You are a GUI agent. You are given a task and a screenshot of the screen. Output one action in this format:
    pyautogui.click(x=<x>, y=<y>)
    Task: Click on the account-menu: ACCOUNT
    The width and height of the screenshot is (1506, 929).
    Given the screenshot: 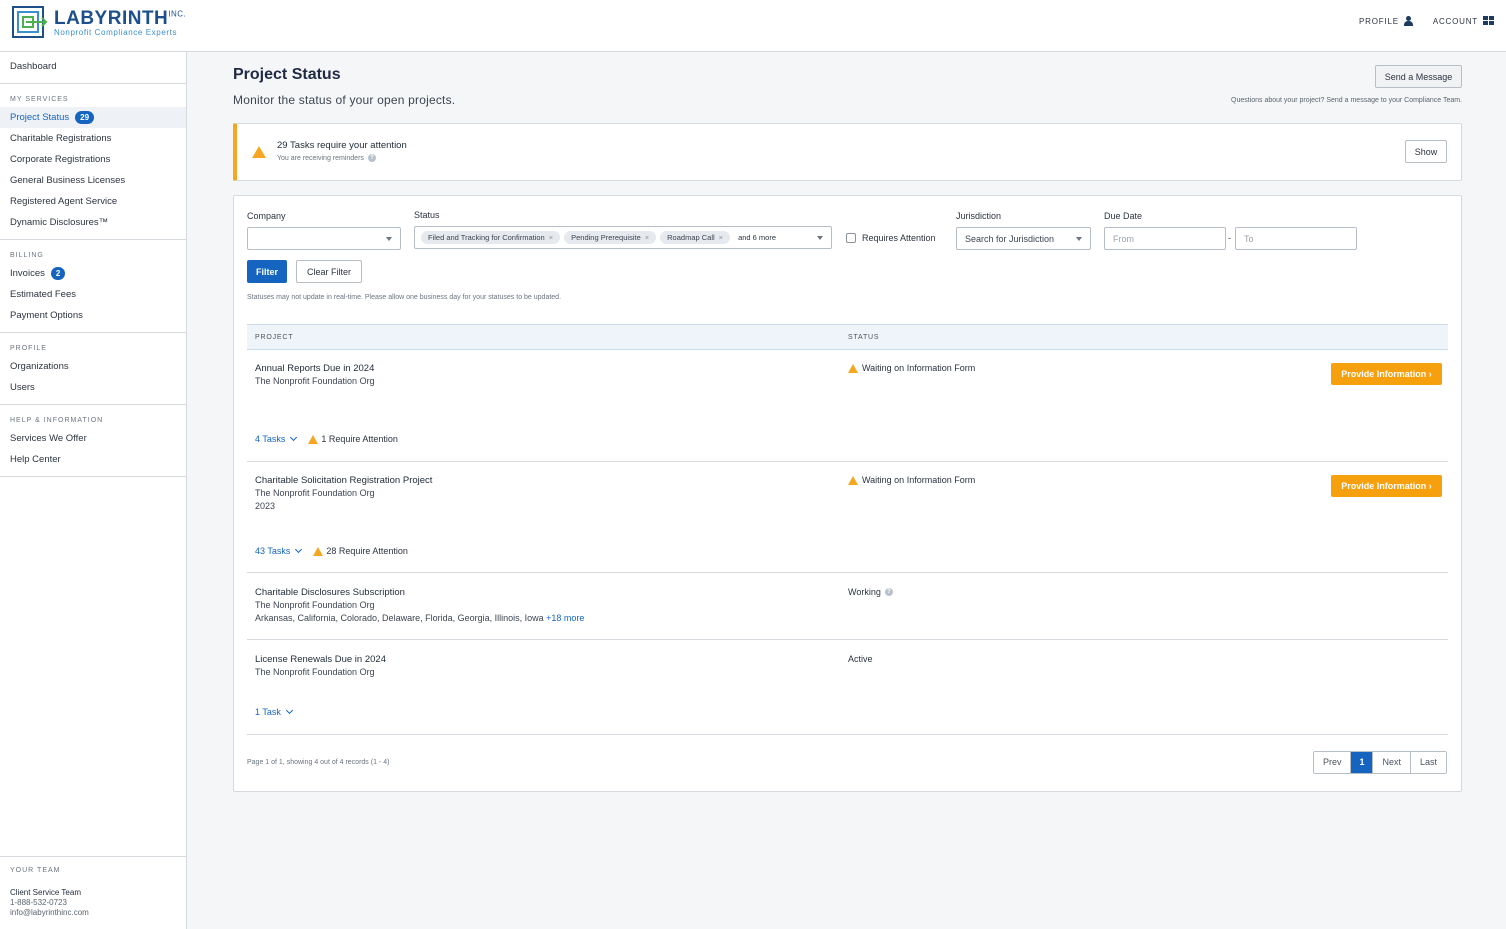 What is the action you would take?
    pyautogui.click(x=1463, y=21)
    